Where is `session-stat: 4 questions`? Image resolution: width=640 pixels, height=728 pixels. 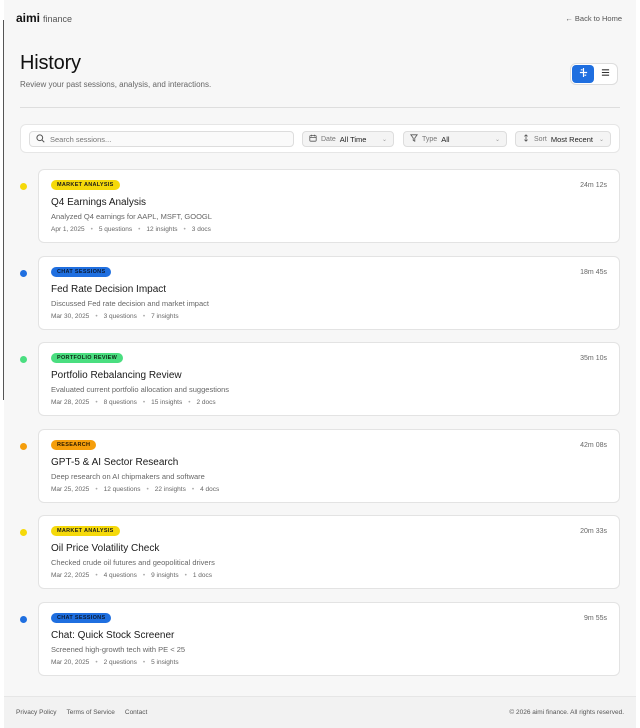
session-stat: 4 questions is located at coordinates (120, 575).